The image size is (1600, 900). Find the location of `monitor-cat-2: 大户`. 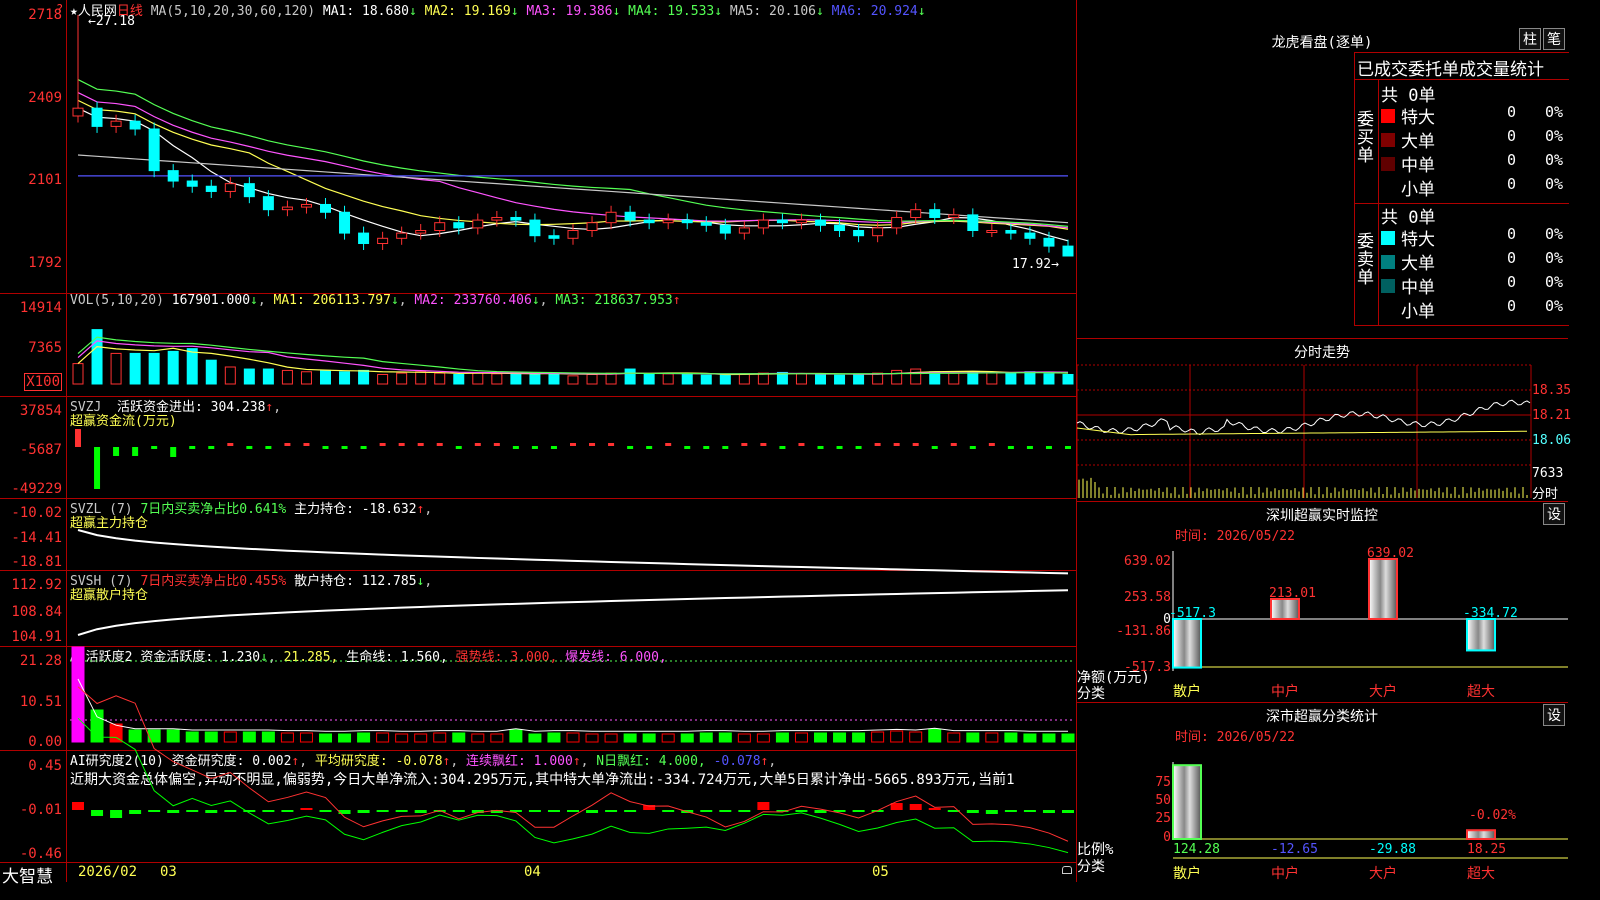

monitor-cat-2: 大户 is located at coordinates (1383, 691).